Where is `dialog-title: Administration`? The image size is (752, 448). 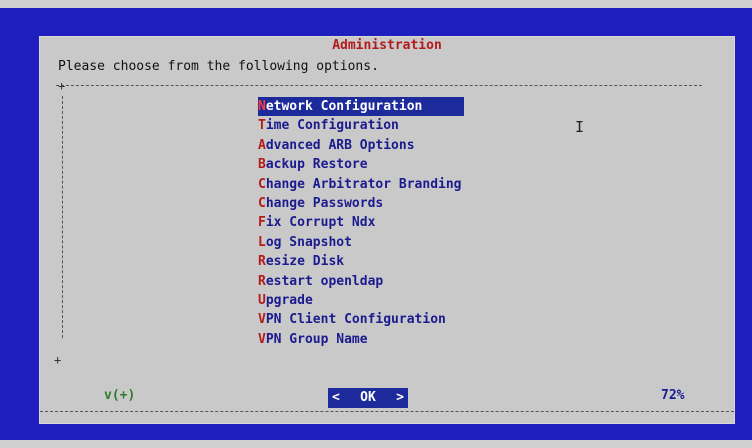 dialog-title: Administration is located at coordinates (387, 45).